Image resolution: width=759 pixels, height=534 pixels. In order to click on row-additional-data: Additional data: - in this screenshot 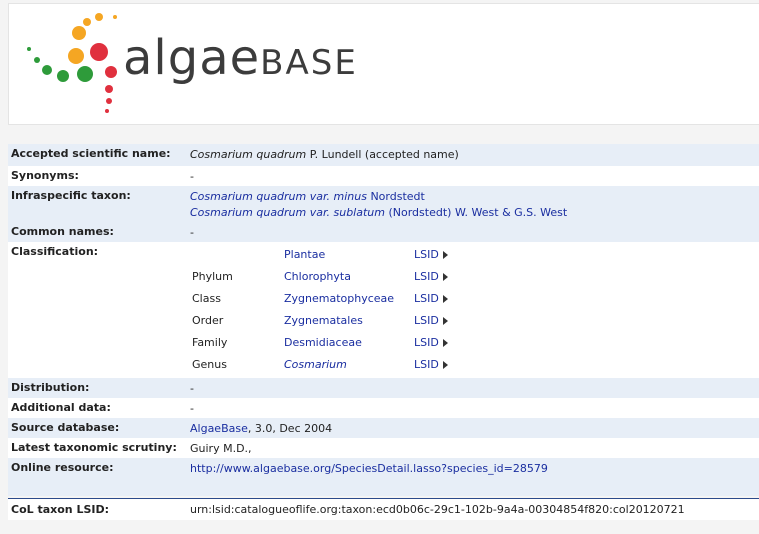, I will do `click(383, 408)`.